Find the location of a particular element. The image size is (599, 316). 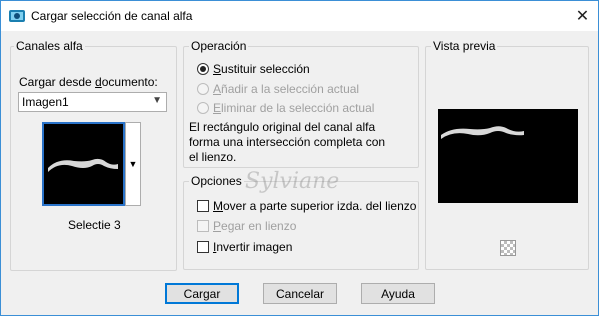

paste-canvas-checkbox is located at coordinates (203, 226).